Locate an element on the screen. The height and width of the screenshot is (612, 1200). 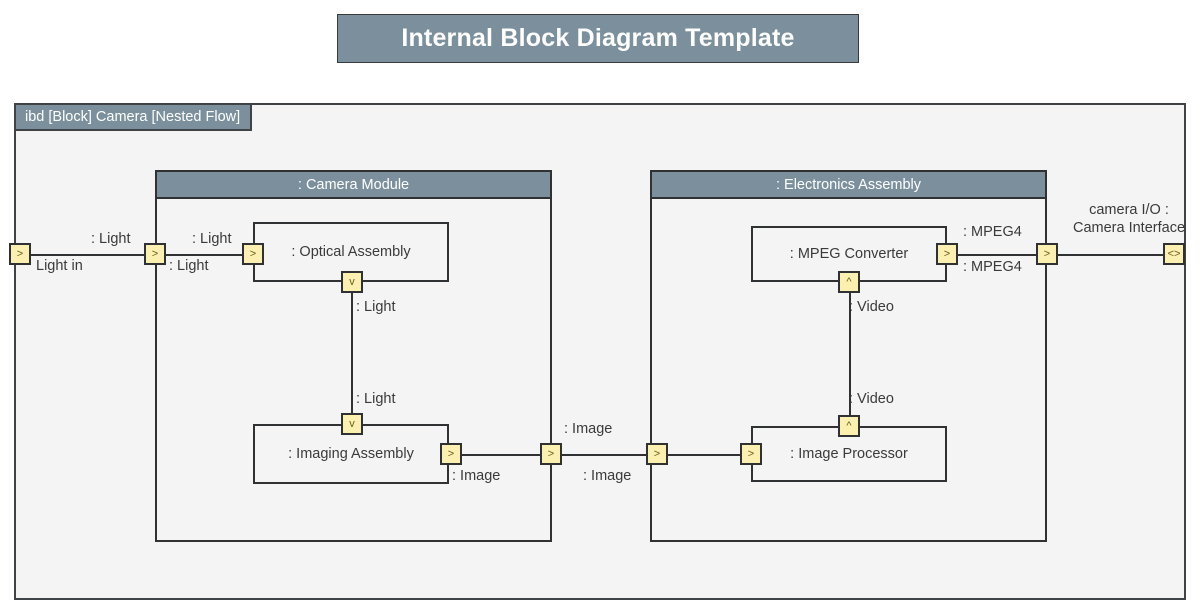
port-mpeg-converter-mpeg4-out: > is located at coordinates (947, 254).